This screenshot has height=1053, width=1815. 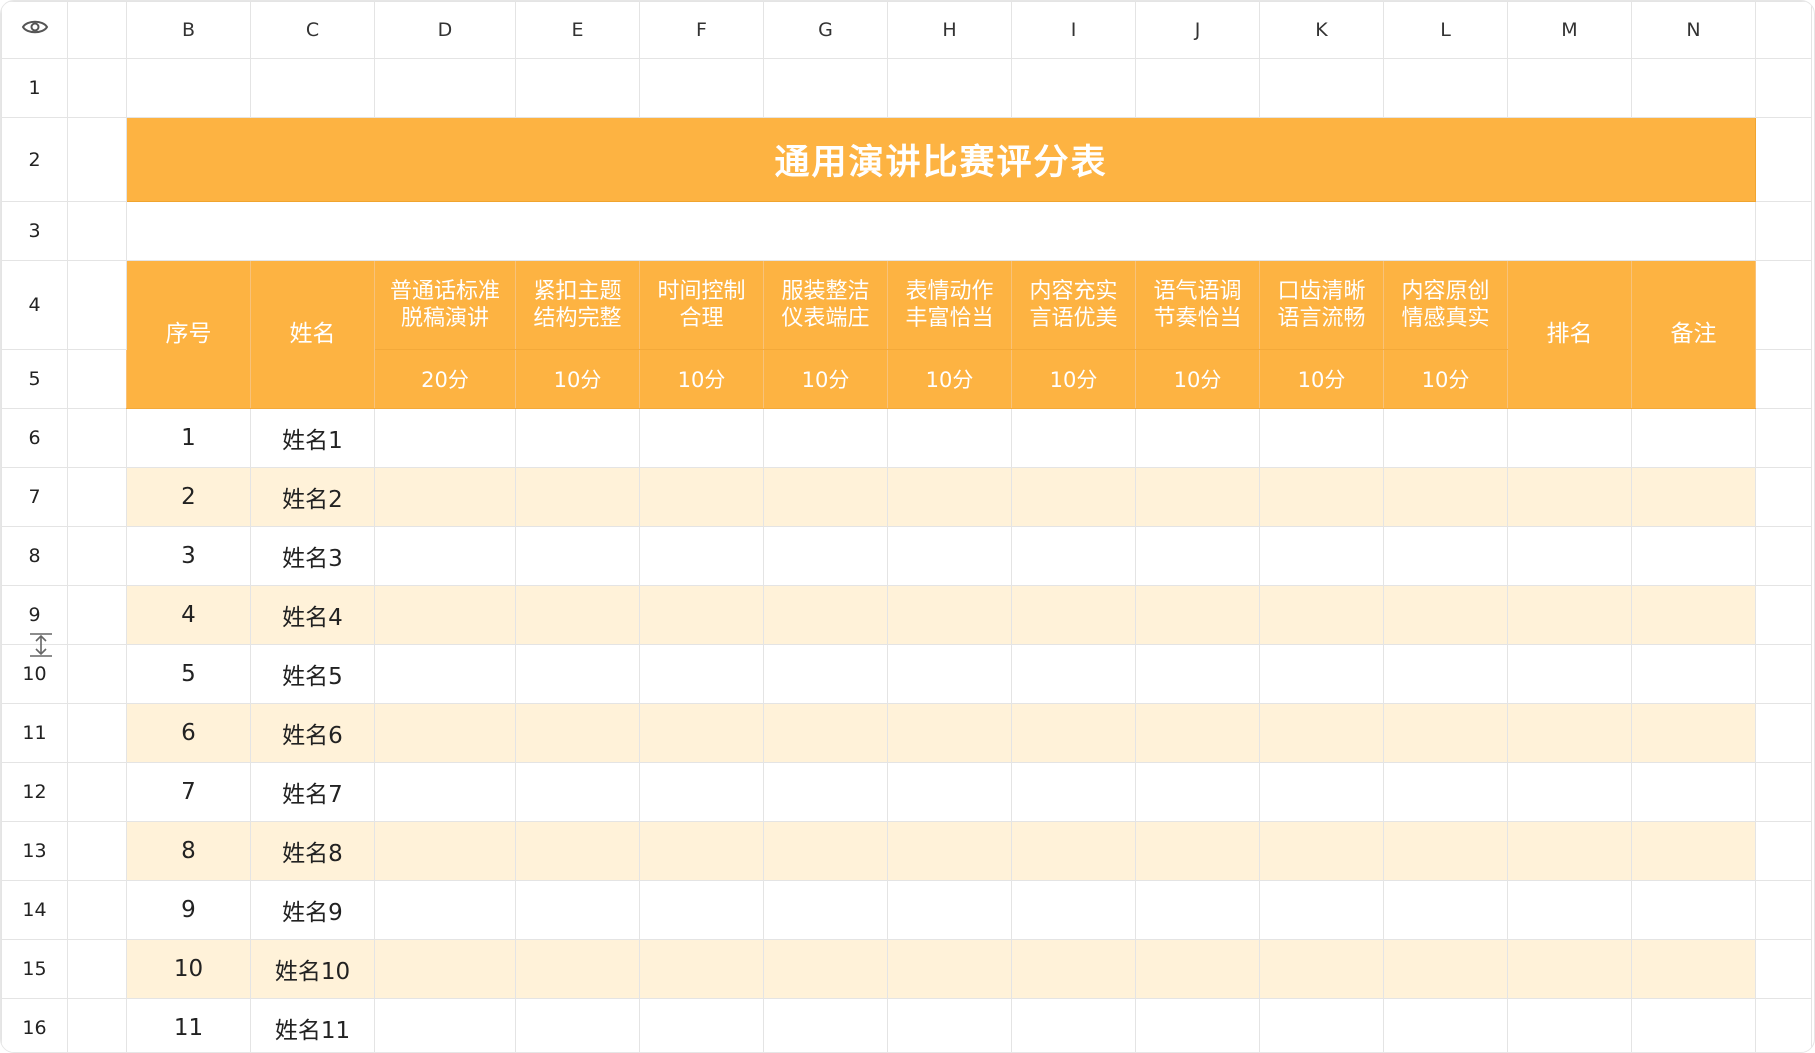 I want to click on column-header-e: E, so click(x=577, y=30).